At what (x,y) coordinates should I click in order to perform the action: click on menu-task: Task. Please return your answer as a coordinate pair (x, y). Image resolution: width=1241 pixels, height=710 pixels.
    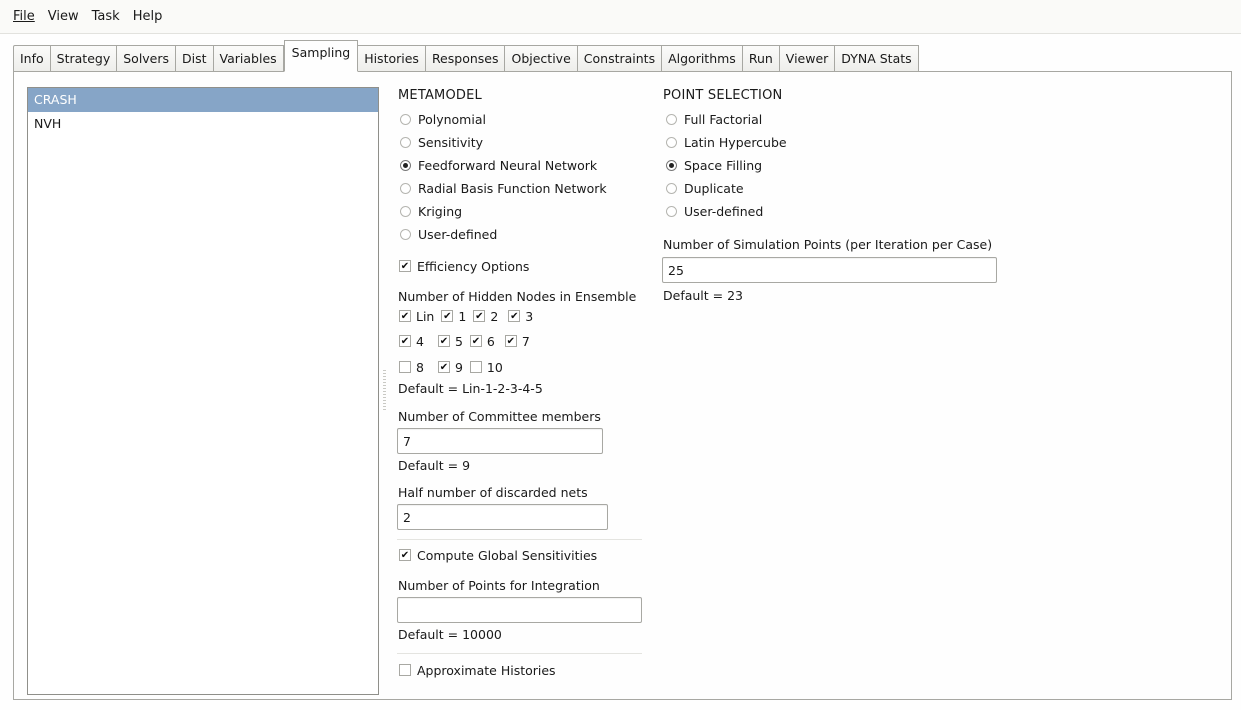
    Looking at the image, I should click on (106, 16).